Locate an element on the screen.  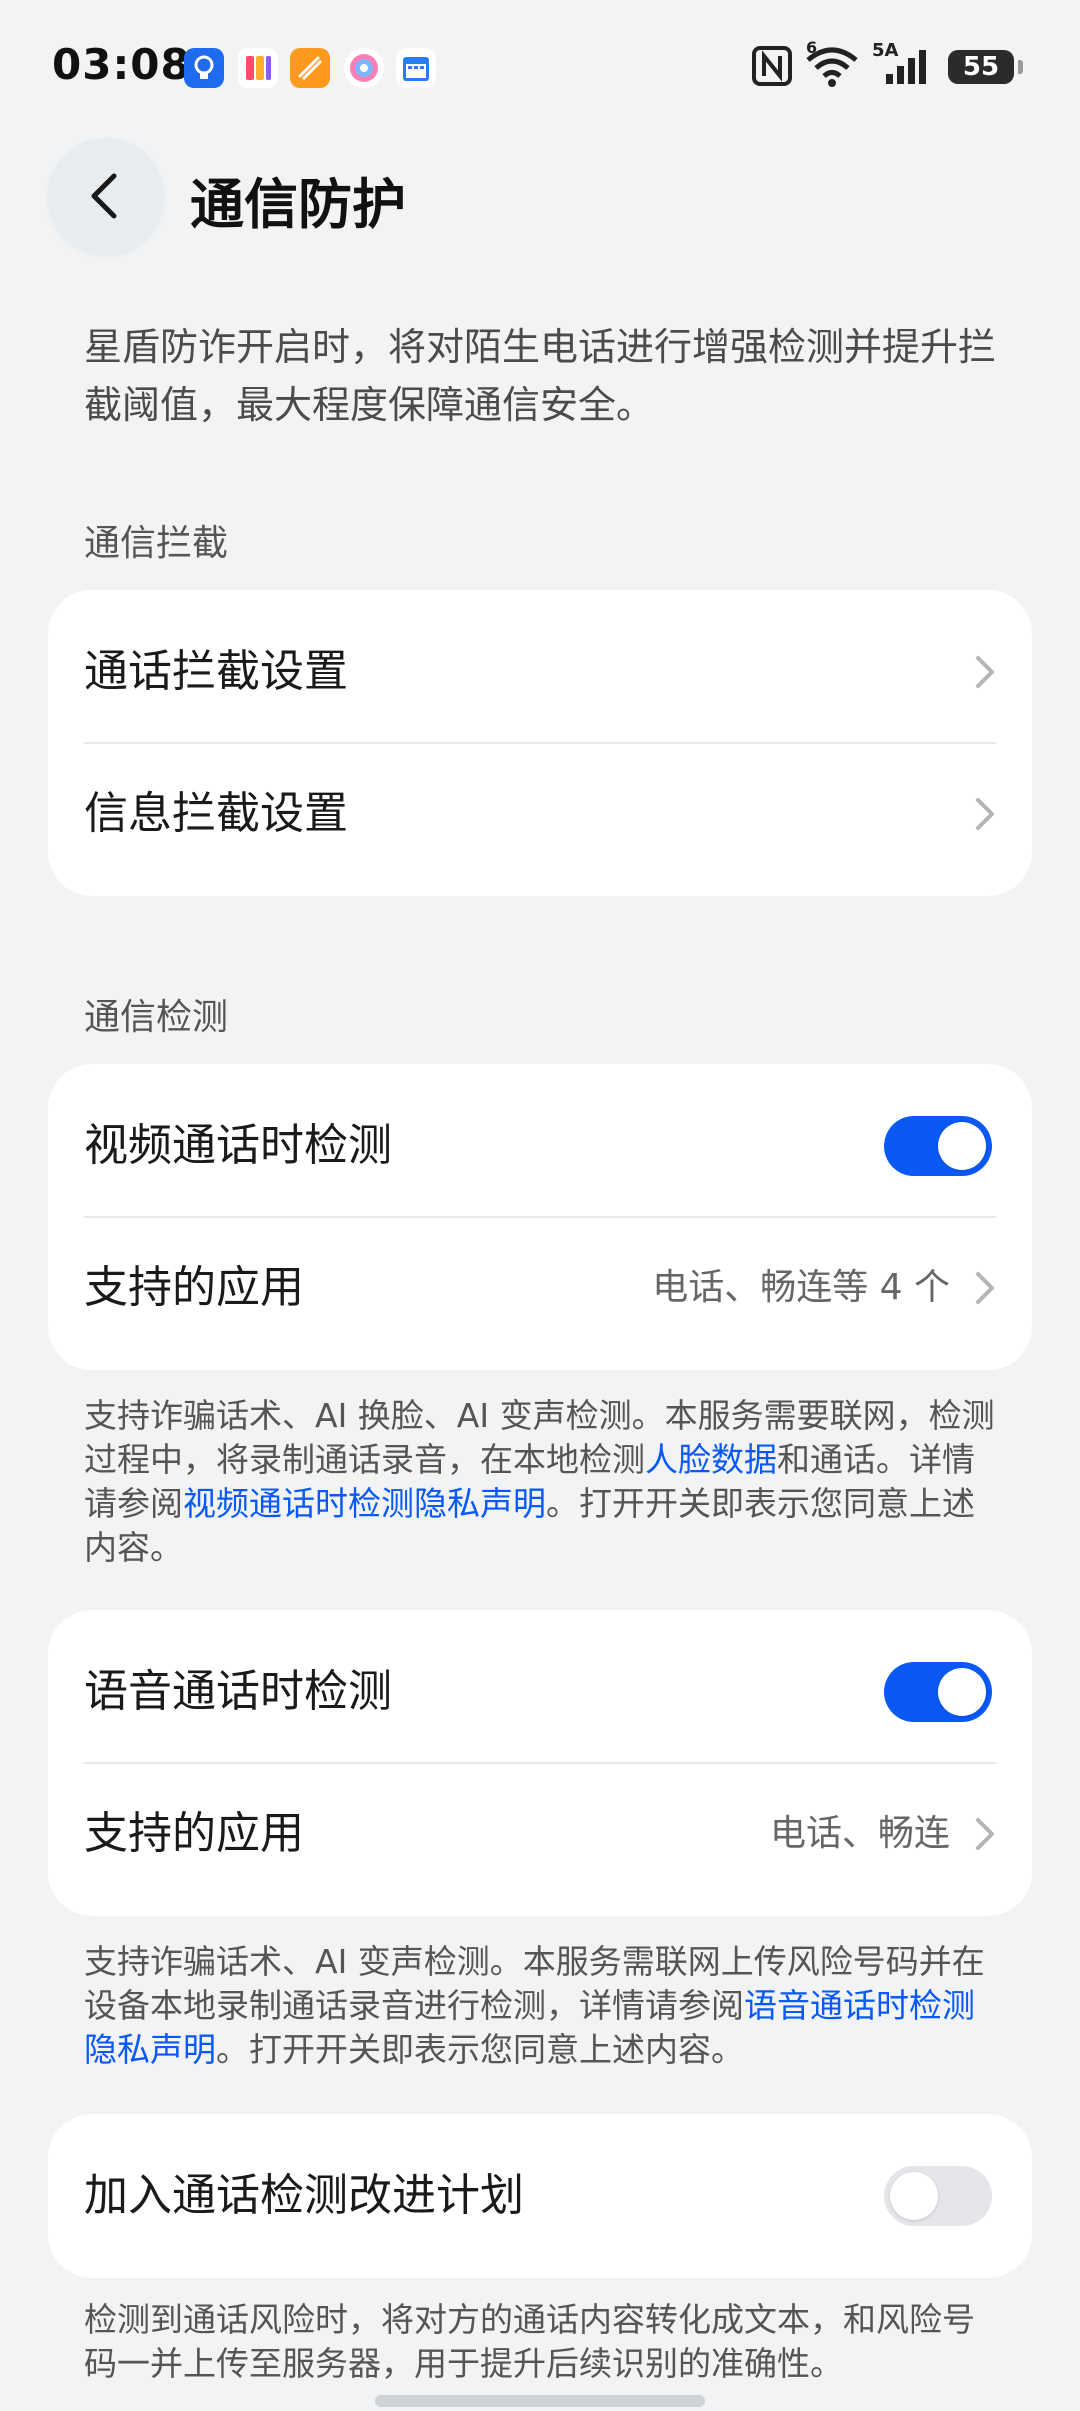
notes-app-icon is located at coordinates (310, 68).